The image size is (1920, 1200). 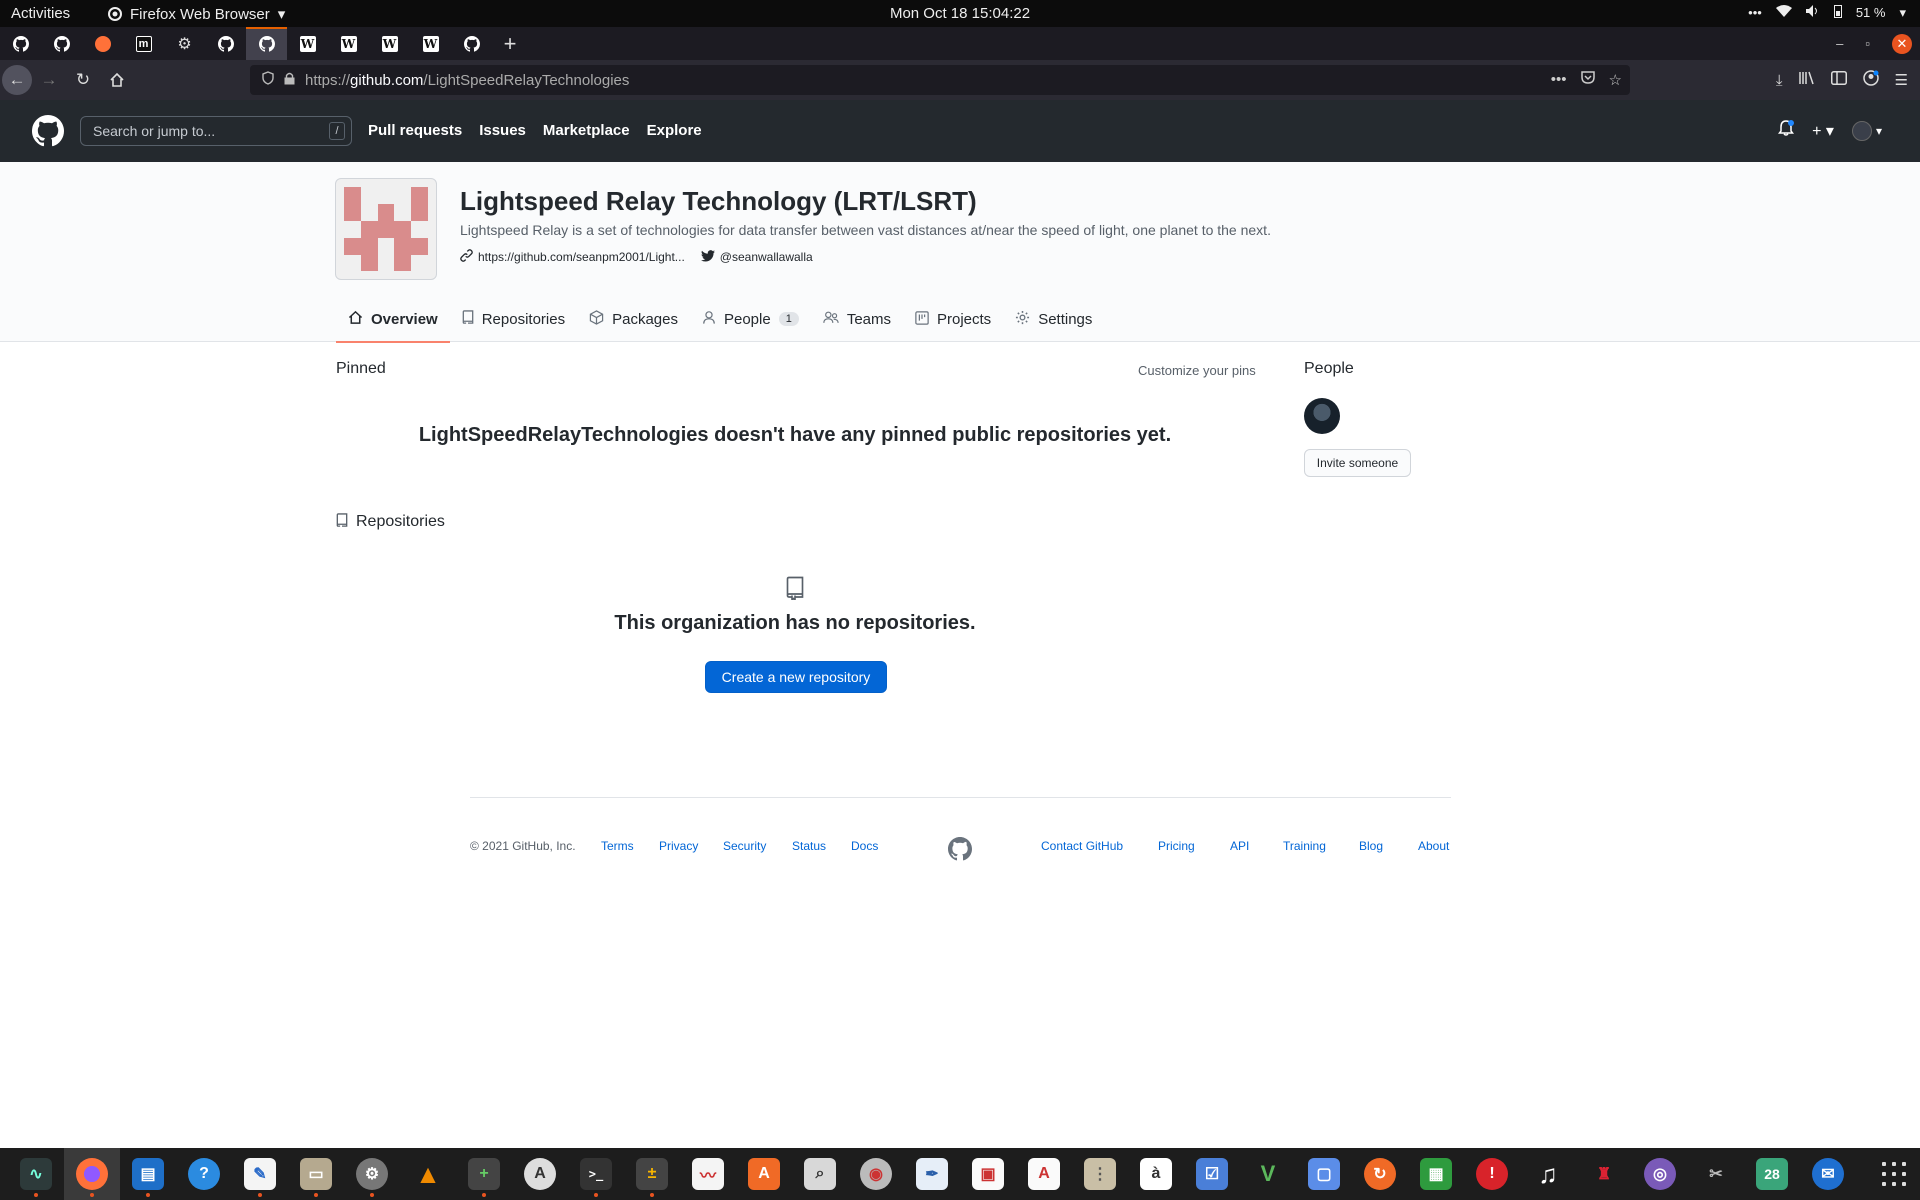 What do you see at coordinates (857, 319) in the screenshot?
I see `tab-teams: Teams` at bounding box center [857, 319].